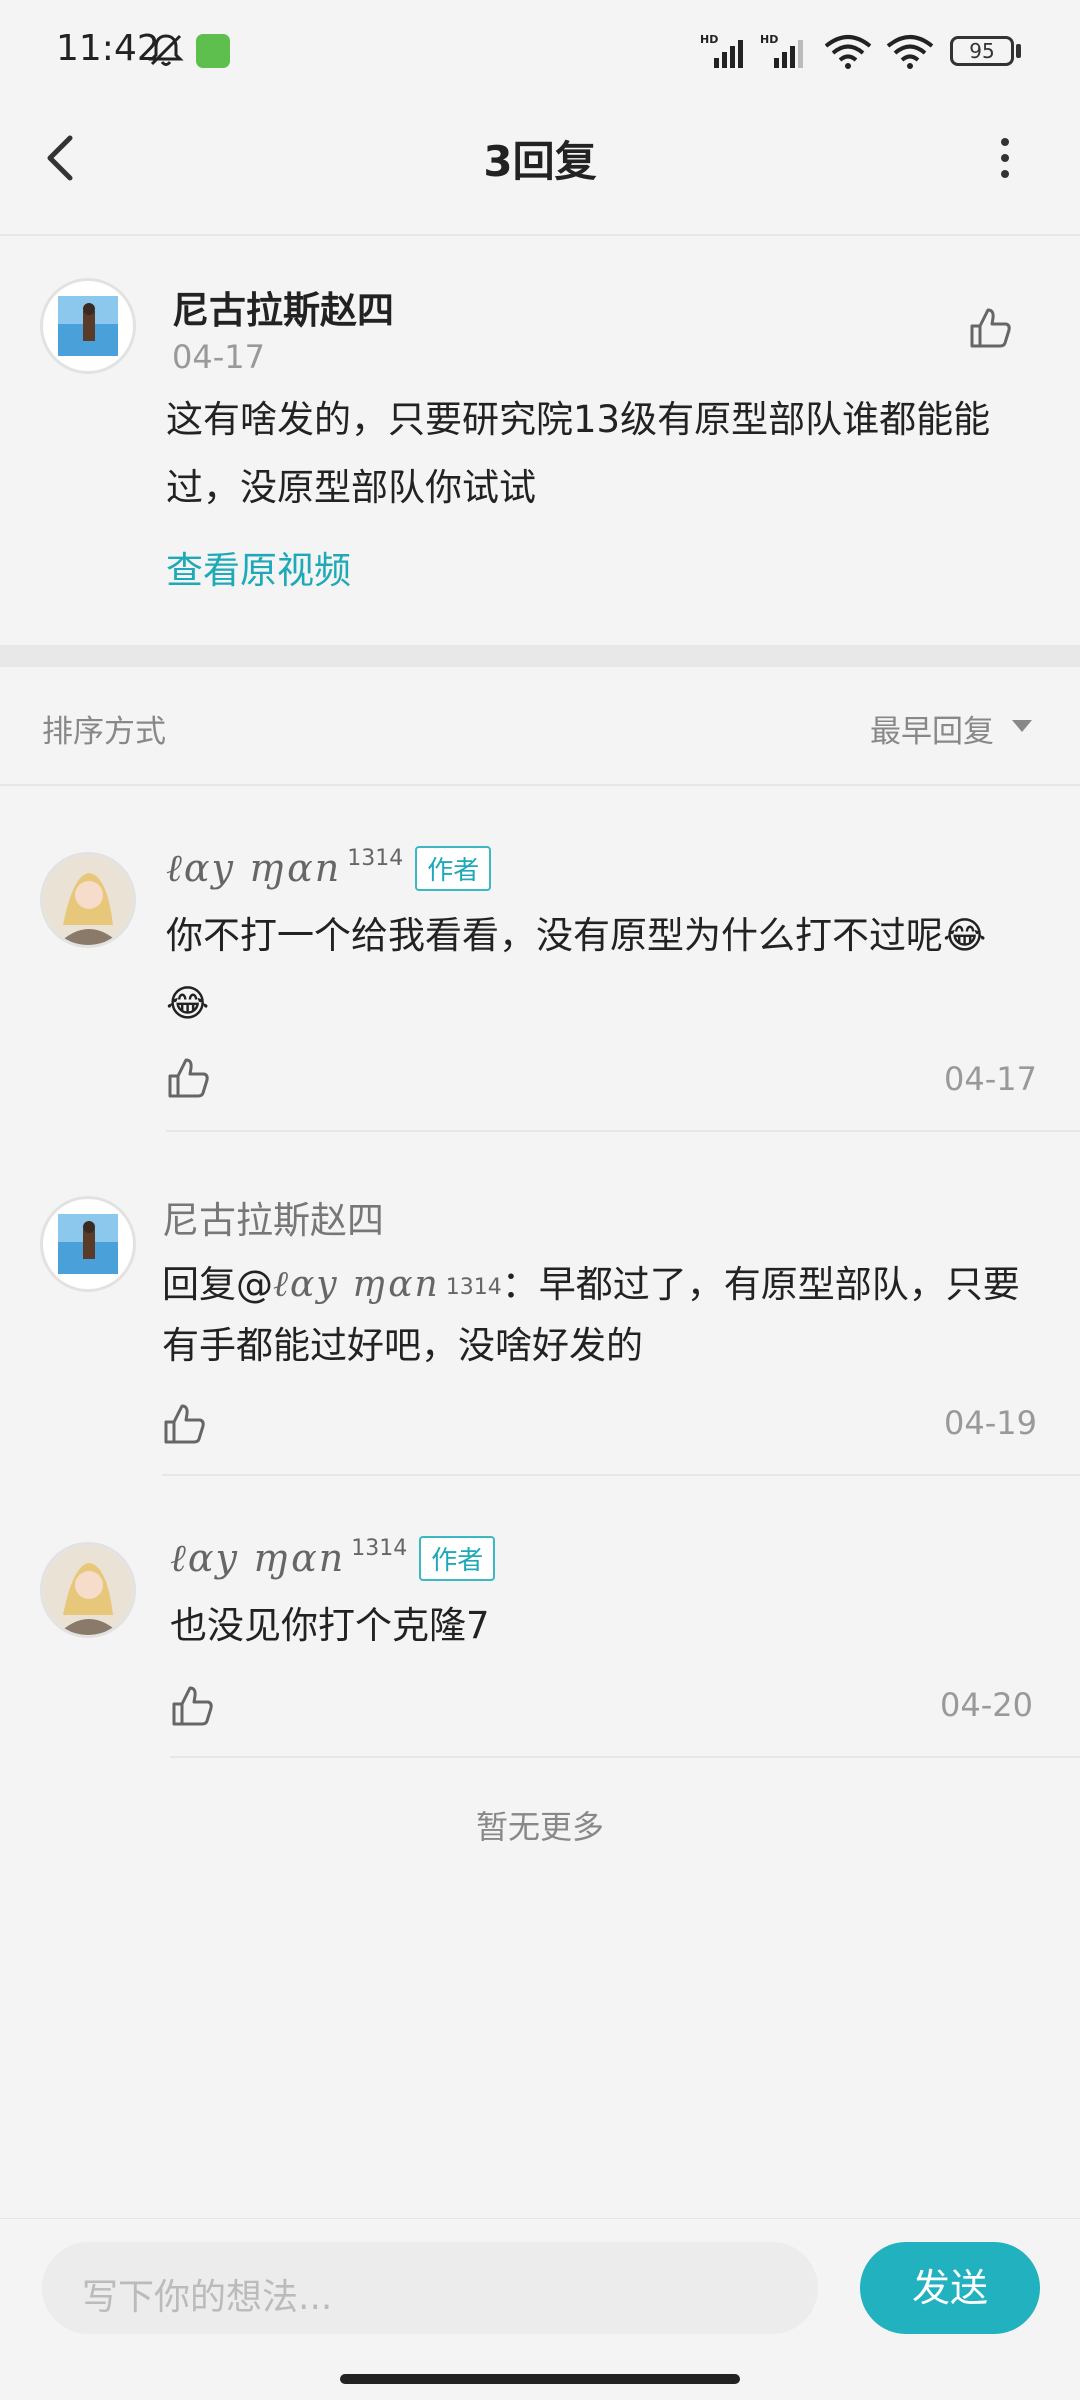 Image resolution: width=1080 pixels, height=2400 pixels. I want to click on view-original-video-link: 查看原视频, so click(258, 567).